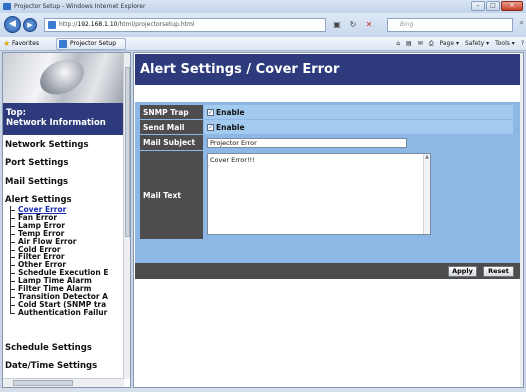 The width and height of the screenshot is (526, 392). What do you see at coordinates (426, 194) in the screenshot?
I see `textarea-scrollbar: ▲` at bounding box center [426, 194].